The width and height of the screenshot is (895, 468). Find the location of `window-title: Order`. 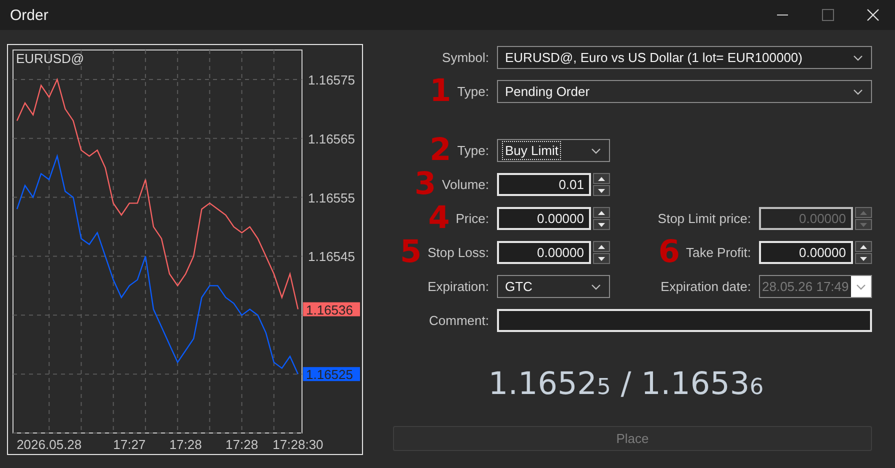

window-title: Order is located at coordinates (30, 15).